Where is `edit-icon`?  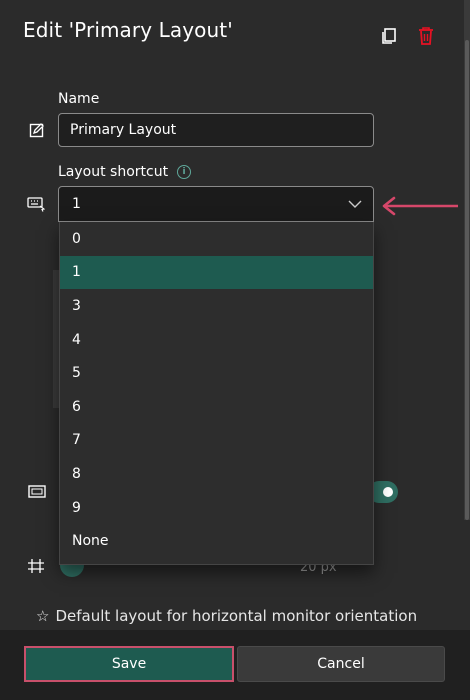 edit-icon is located at coordinates (37, 130).